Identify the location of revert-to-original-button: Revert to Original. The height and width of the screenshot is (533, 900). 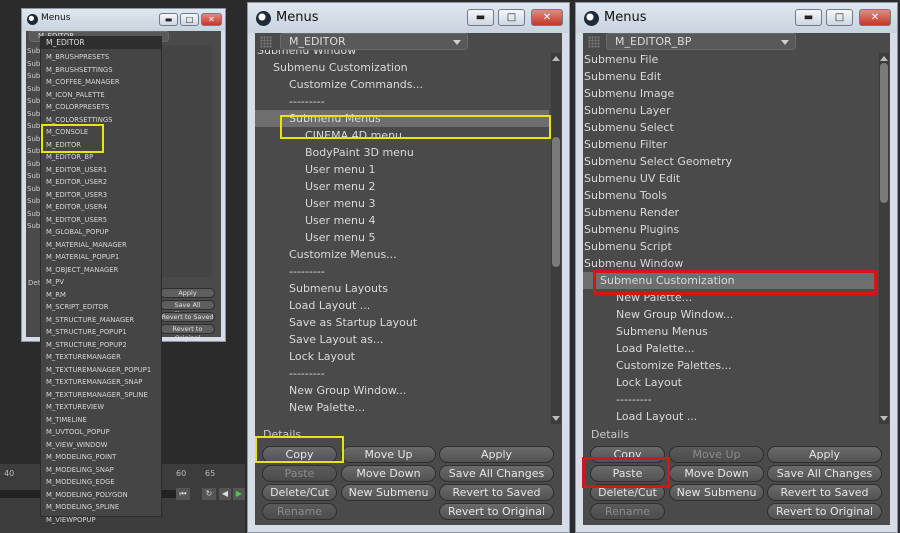
(824, 511).